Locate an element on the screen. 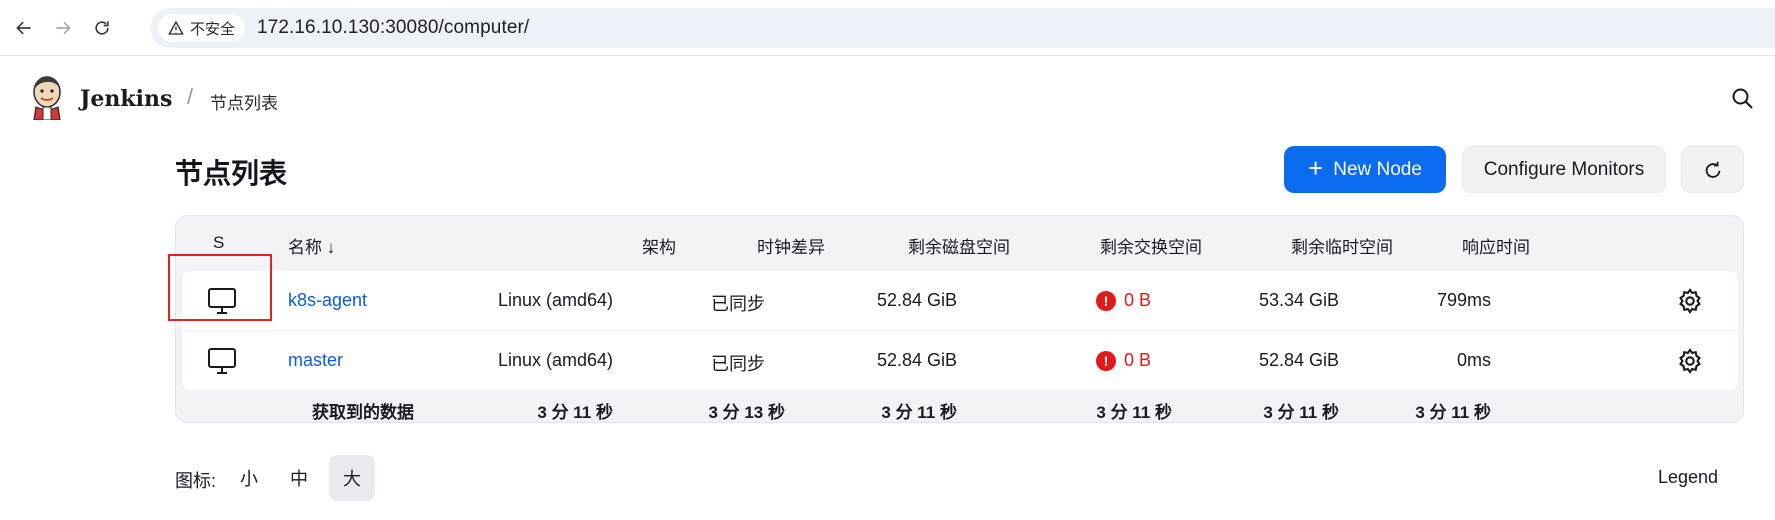 The height and width of the screenshot is (520, 1775). reload-icon is located at coordinates (102, 28).